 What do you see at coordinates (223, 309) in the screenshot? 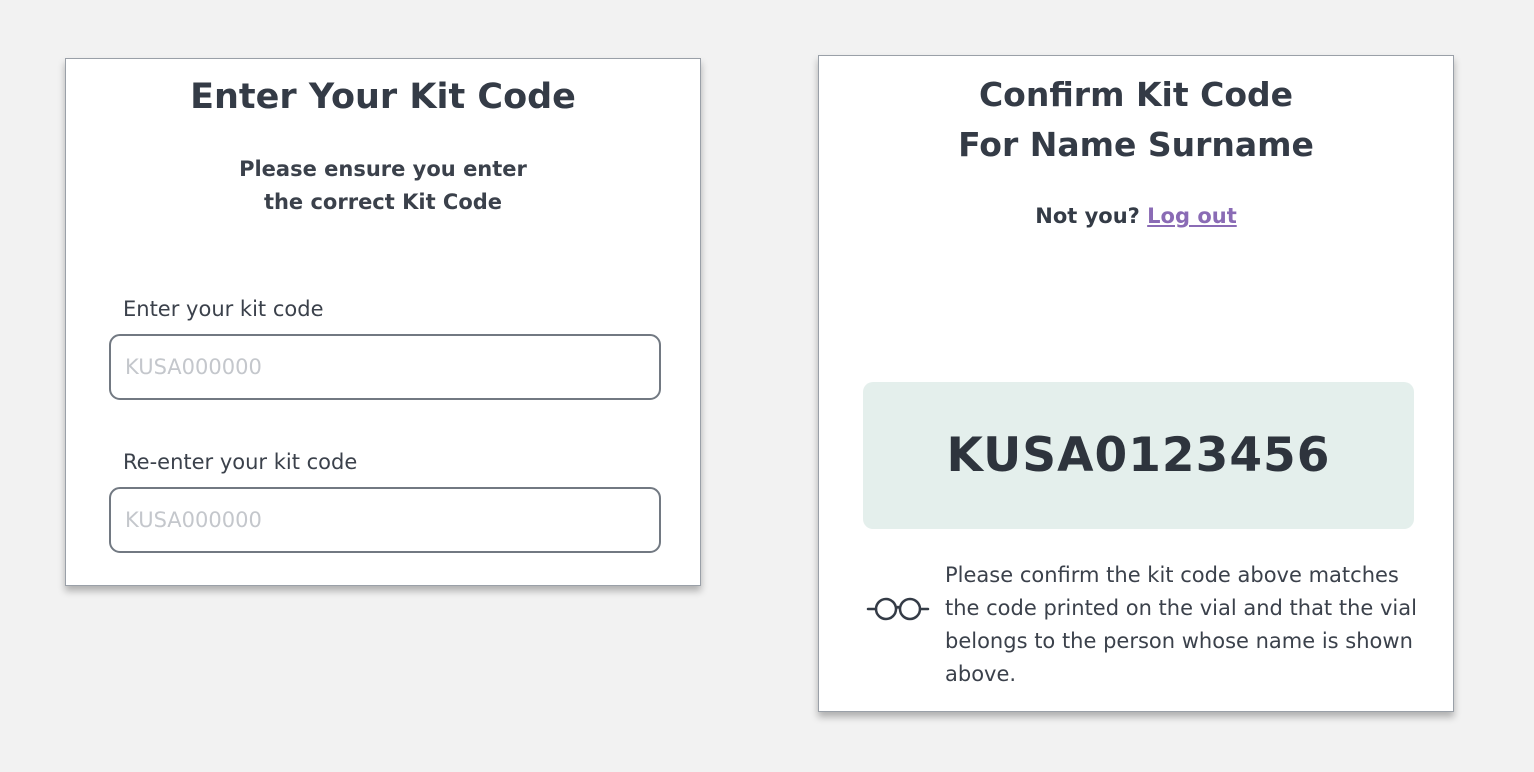
I see `kit-code-label: Enter your kit code` at bounding box center [223, 309].